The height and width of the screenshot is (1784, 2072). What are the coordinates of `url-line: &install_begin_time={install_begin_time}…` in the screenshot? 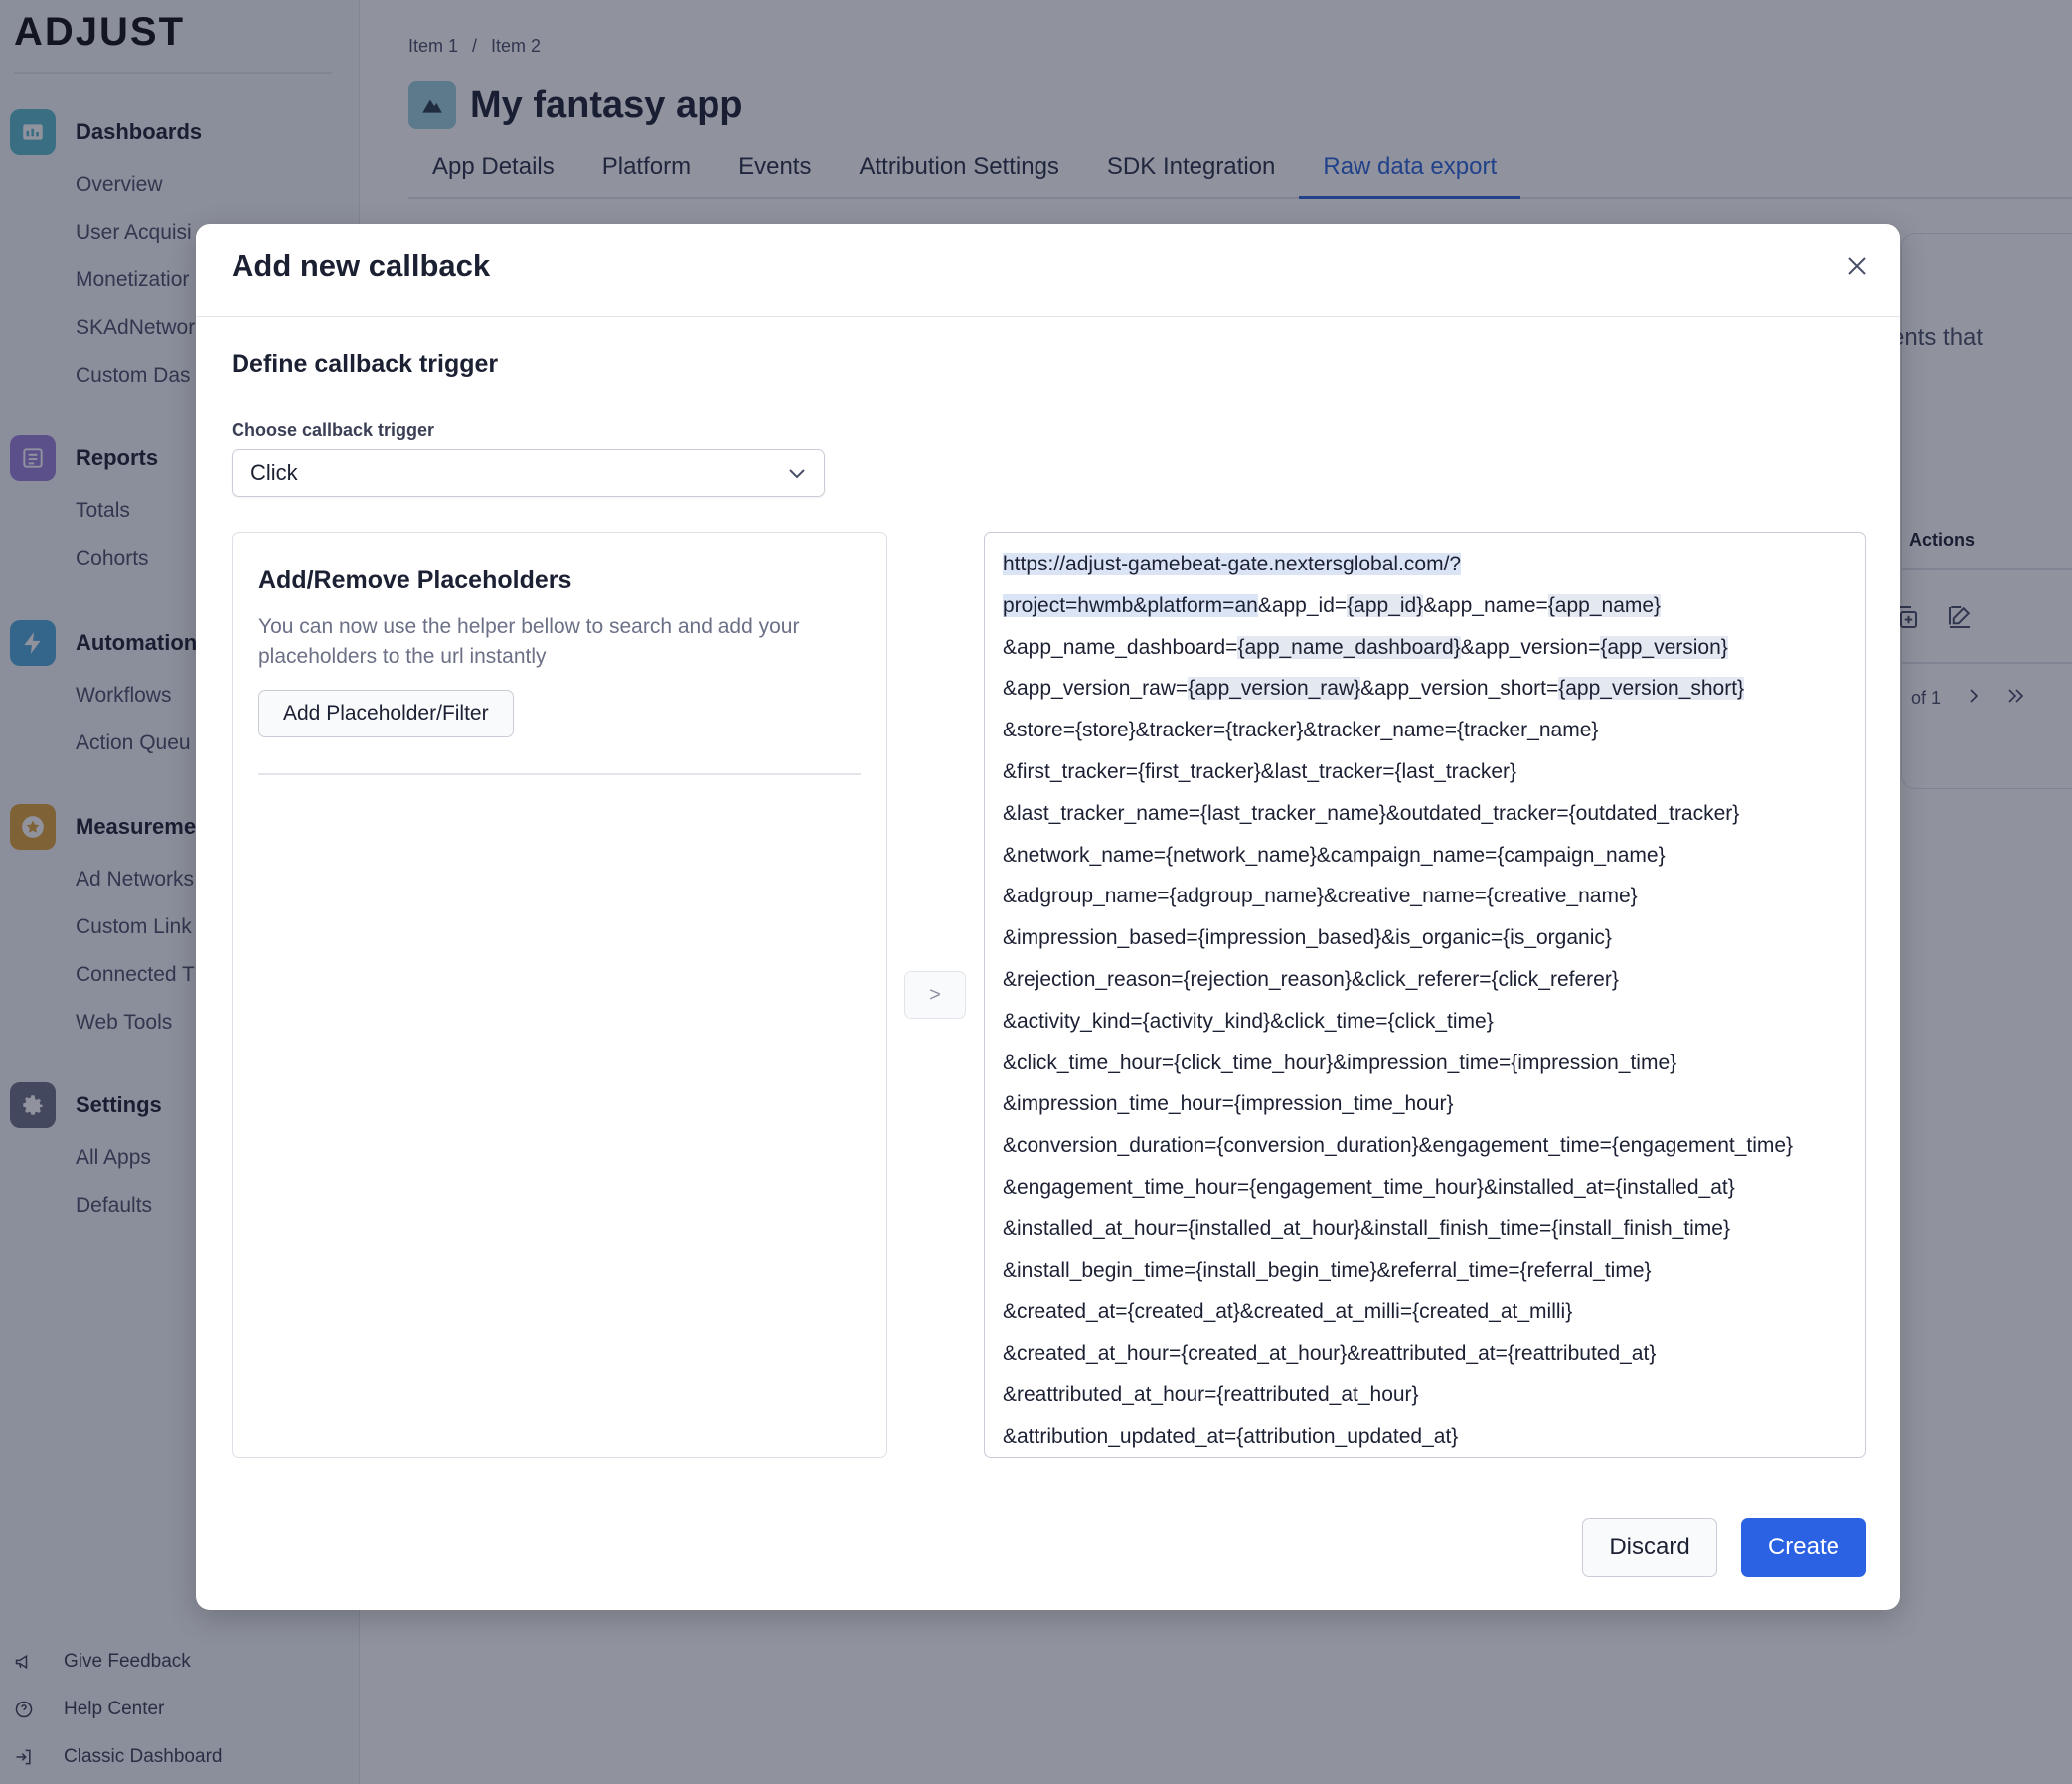 It's located at (1425, 1274).